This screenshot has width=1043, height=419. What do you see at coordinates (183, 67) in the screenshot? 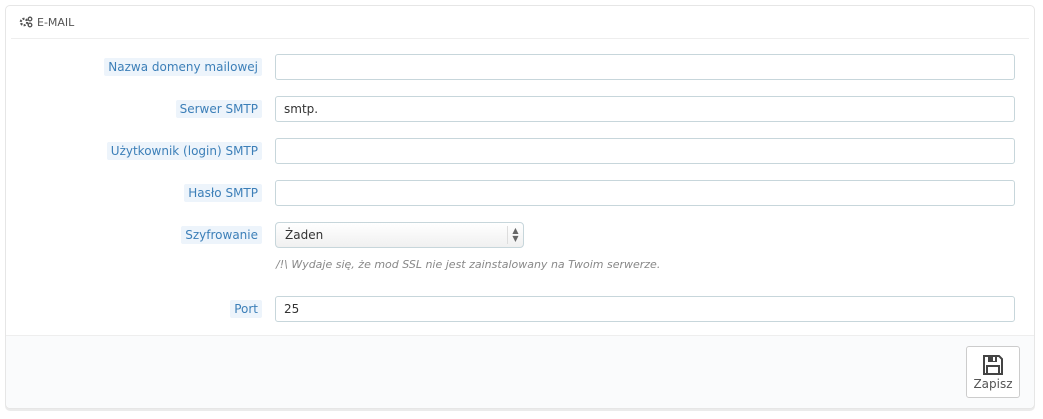
I see `domain-label: Nazwa domeny mailowej` at bounding box center [183, 67].